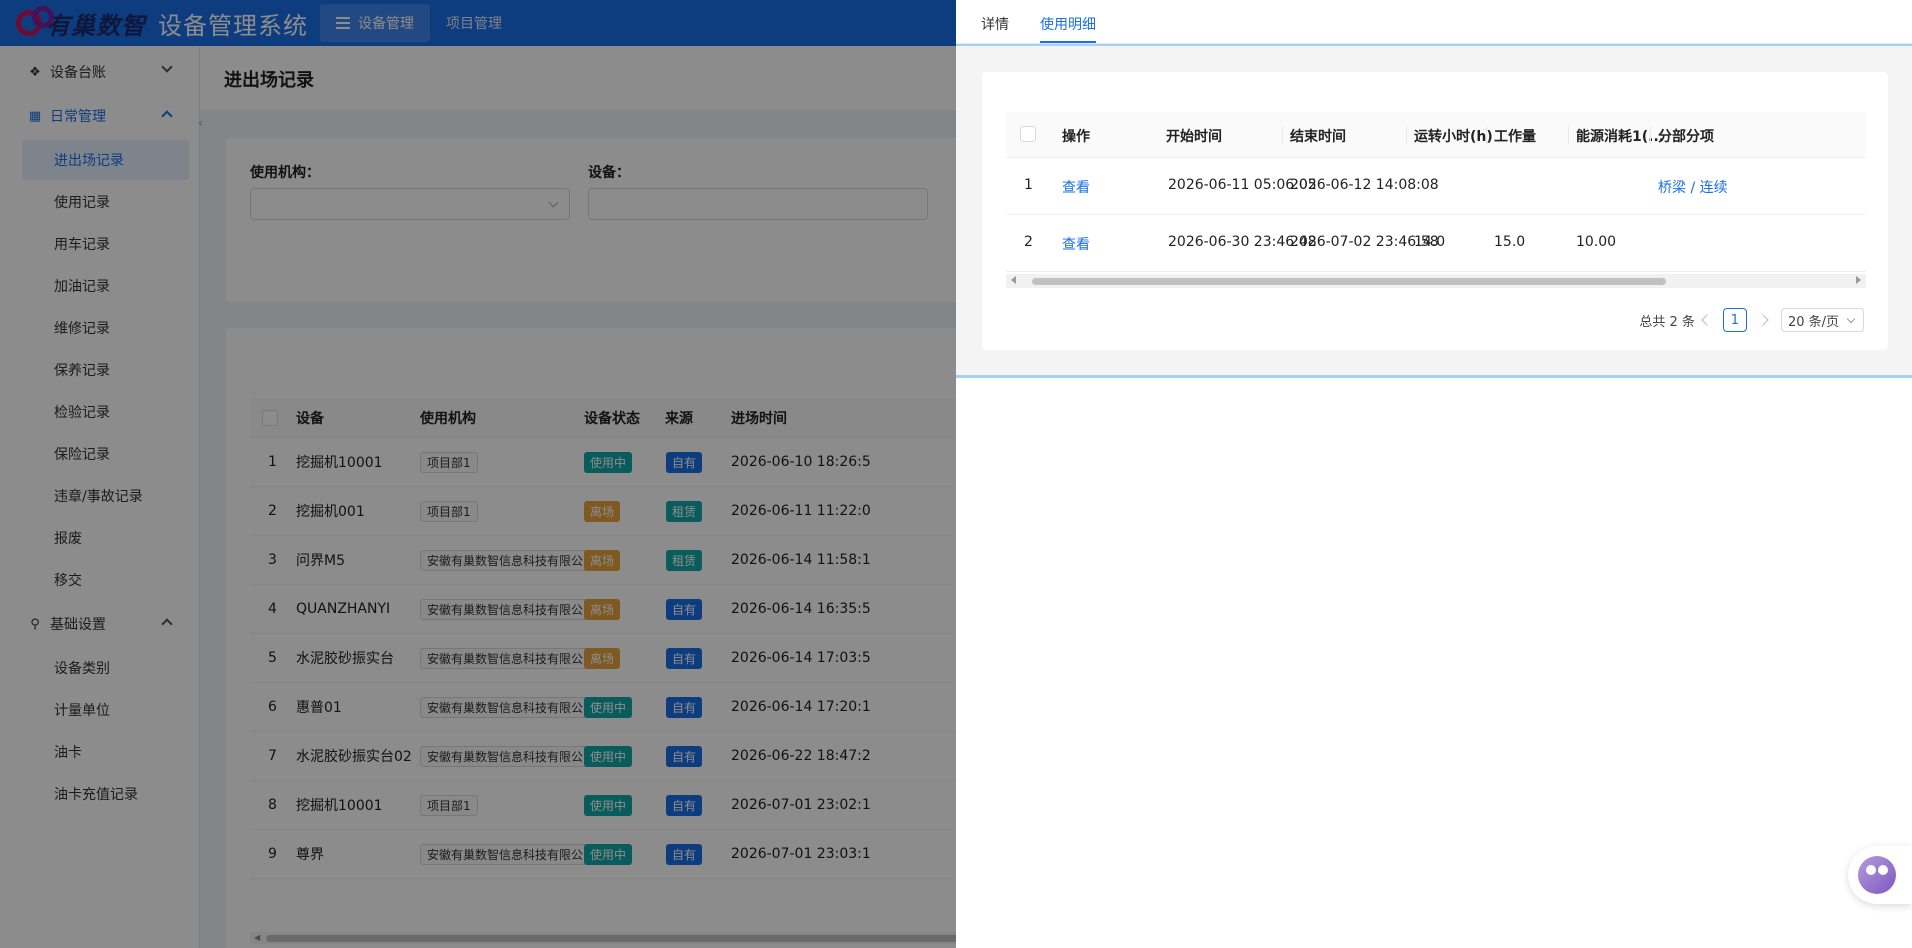 The width and height of the screenshot is (1912, 948). What do you see at coordinates (1068, 42) in the screenshot?
I see `tab-ink-bar` at bounding box center [1068, 42].